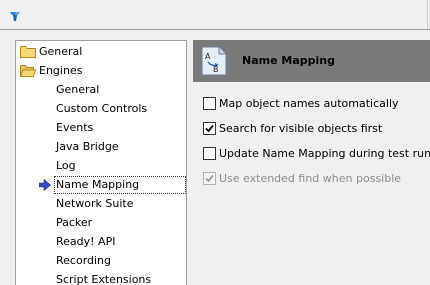 The image size is (430, 285). Describe the element at coordinates (86, 241) in the screenshot. I see `tree-item-label: Ready! API` at that location.